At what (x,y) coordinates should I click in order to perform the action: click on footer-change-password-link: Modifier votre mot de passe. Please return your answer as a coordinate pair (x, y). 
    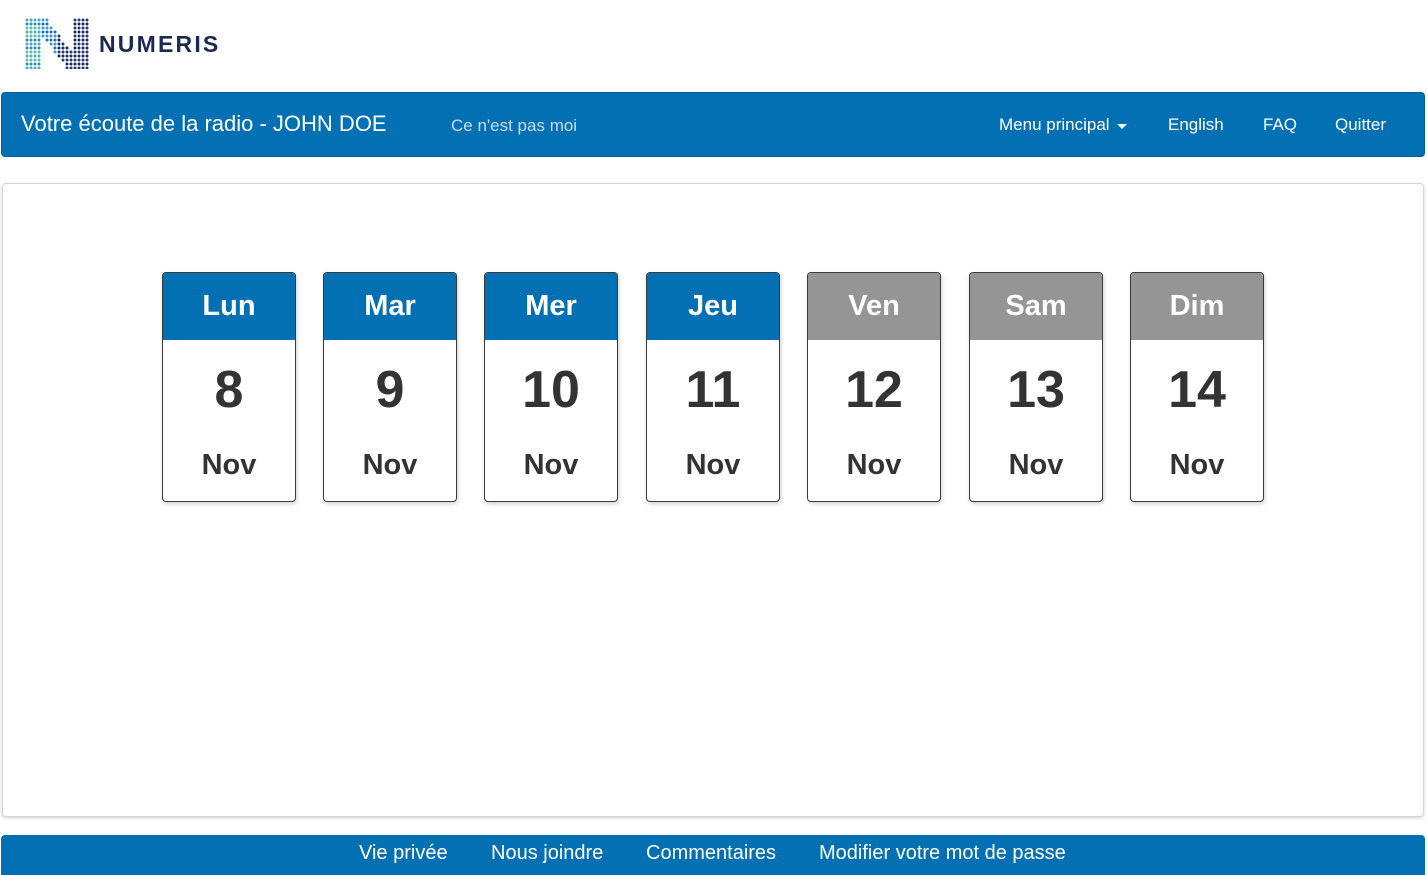
    Looking at the image, I should click on (942, 853).